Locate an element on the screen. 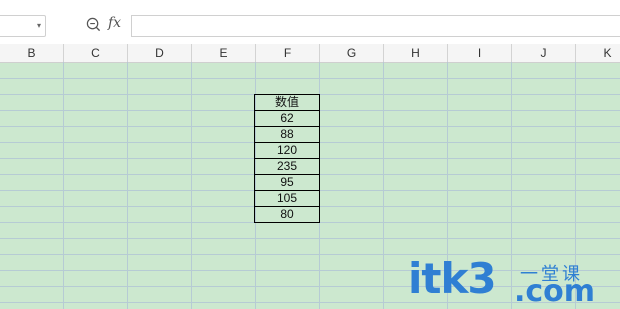 Image resolution: width=620 pixels, height=309 pixels. column-header-k: K is located at coordinates (598, 53).